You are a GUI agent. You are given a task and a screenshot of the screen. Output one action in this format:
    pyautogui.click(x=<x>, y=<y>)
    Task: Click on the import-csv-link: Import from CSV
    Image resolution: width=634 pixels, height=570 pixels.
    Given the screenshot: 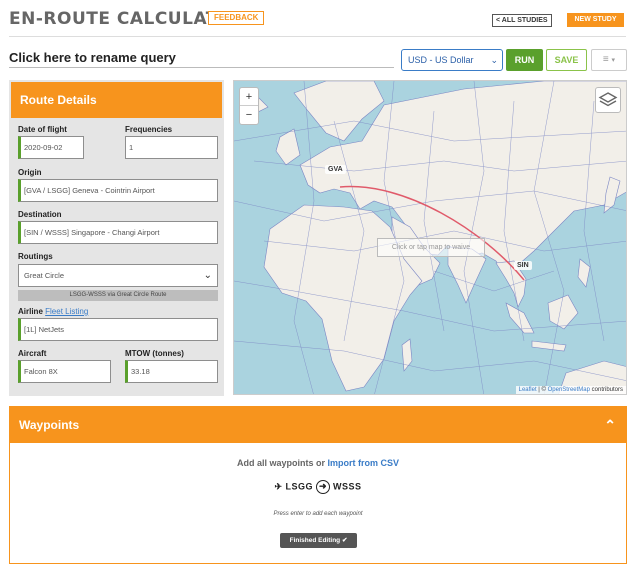 What is the action you would take?
    pyautogui.click(x=364, y=463)
    